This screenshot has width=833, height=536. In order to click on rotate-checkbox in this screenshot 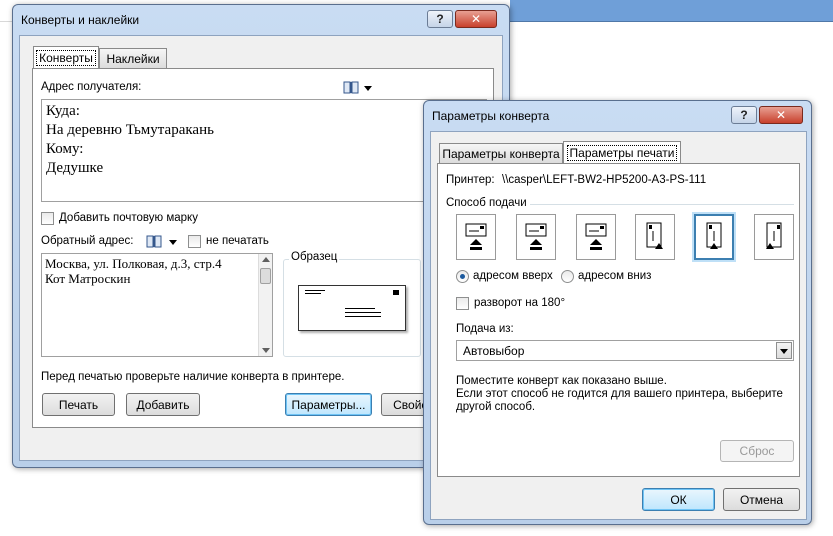, I will do `click(462, 303)`.